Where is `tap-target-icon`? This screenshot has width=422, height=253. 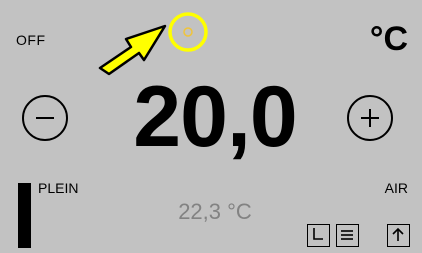 tap-target-icon is located at coordinates (188, 32).